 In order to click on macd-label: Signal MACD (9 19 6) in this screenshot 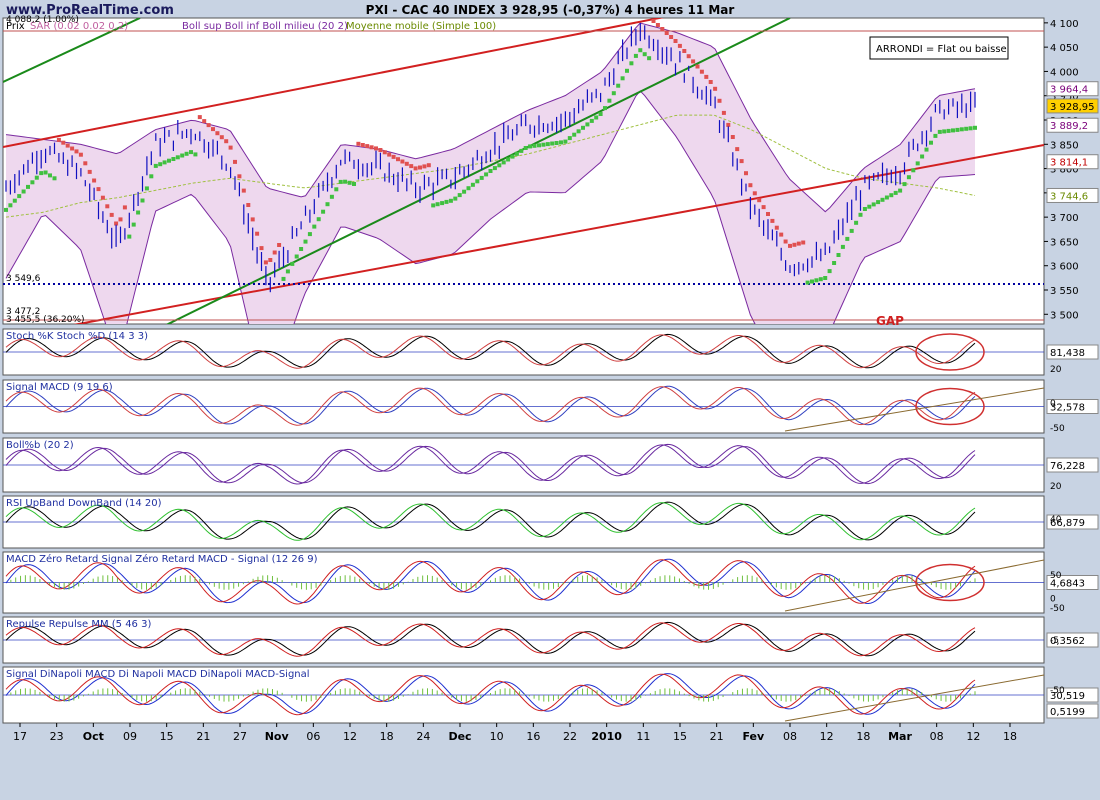, I will do `click(59, 387)`.